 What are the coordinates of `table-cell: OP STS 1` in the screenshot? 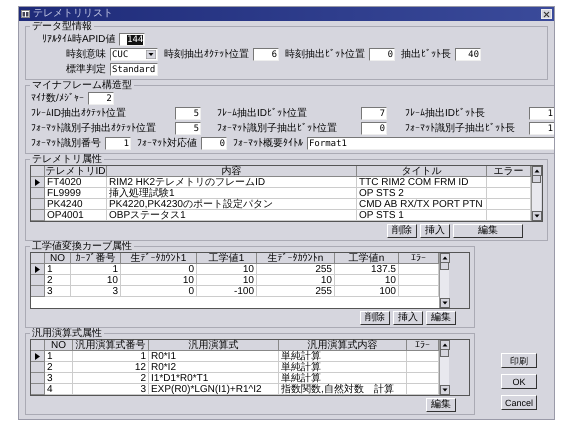 It's located at (422, 215).